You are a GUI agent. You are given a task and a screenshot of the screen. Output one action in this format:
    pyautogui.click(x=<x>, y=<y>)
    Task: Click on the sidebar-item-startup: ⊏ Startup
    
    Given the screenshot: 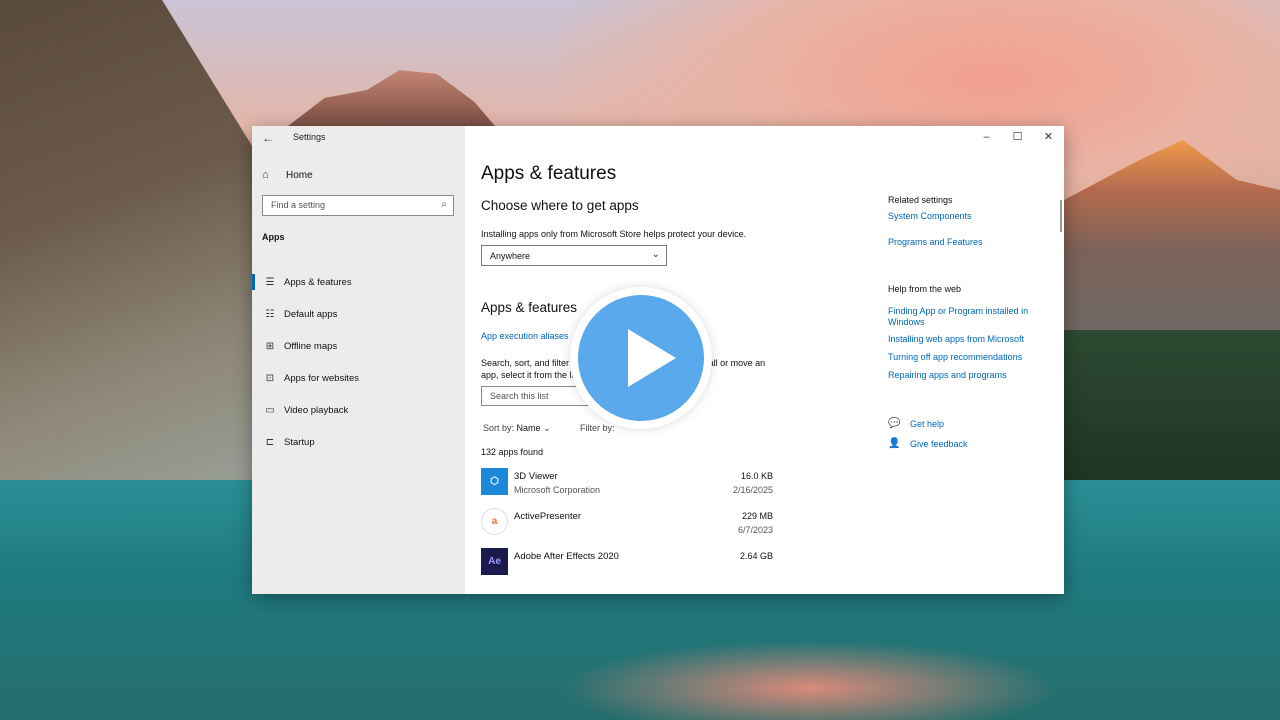 What is the action you would take?
    pyautogui.click(x=358, y=442)
    